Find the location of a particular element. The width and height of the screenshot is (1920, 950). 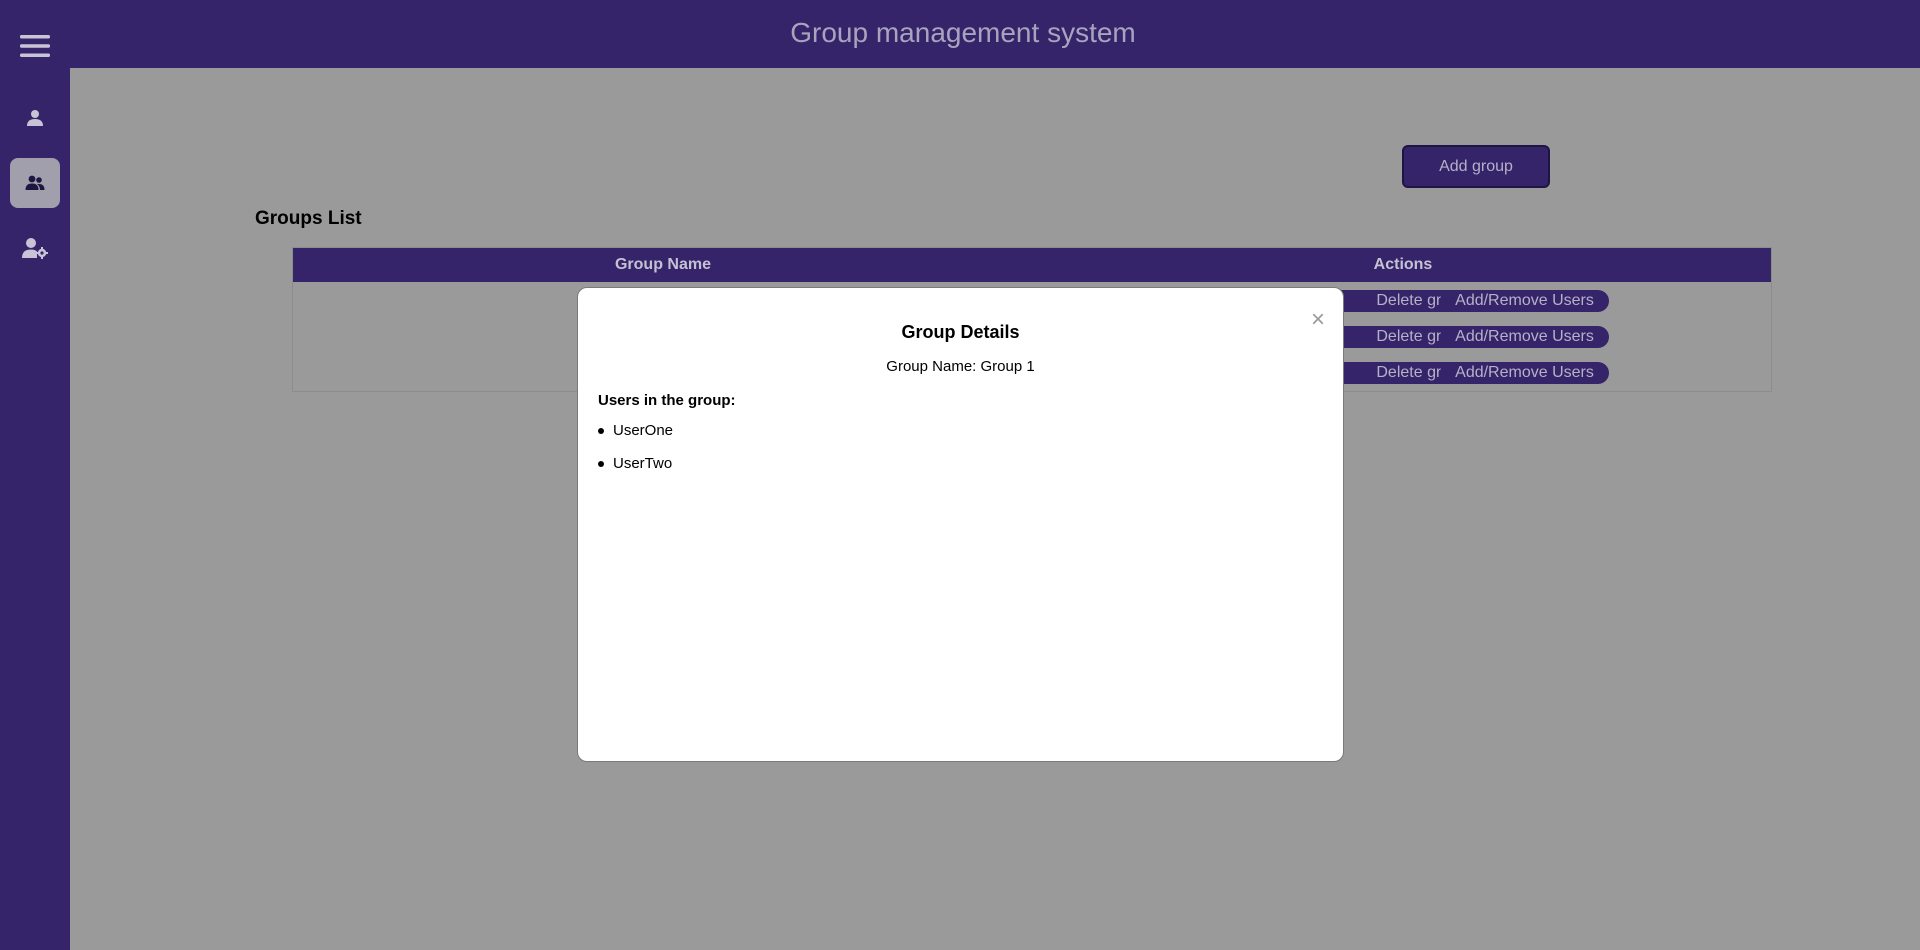

groups-list-title: Groups List is located at coordinates (308, 218).